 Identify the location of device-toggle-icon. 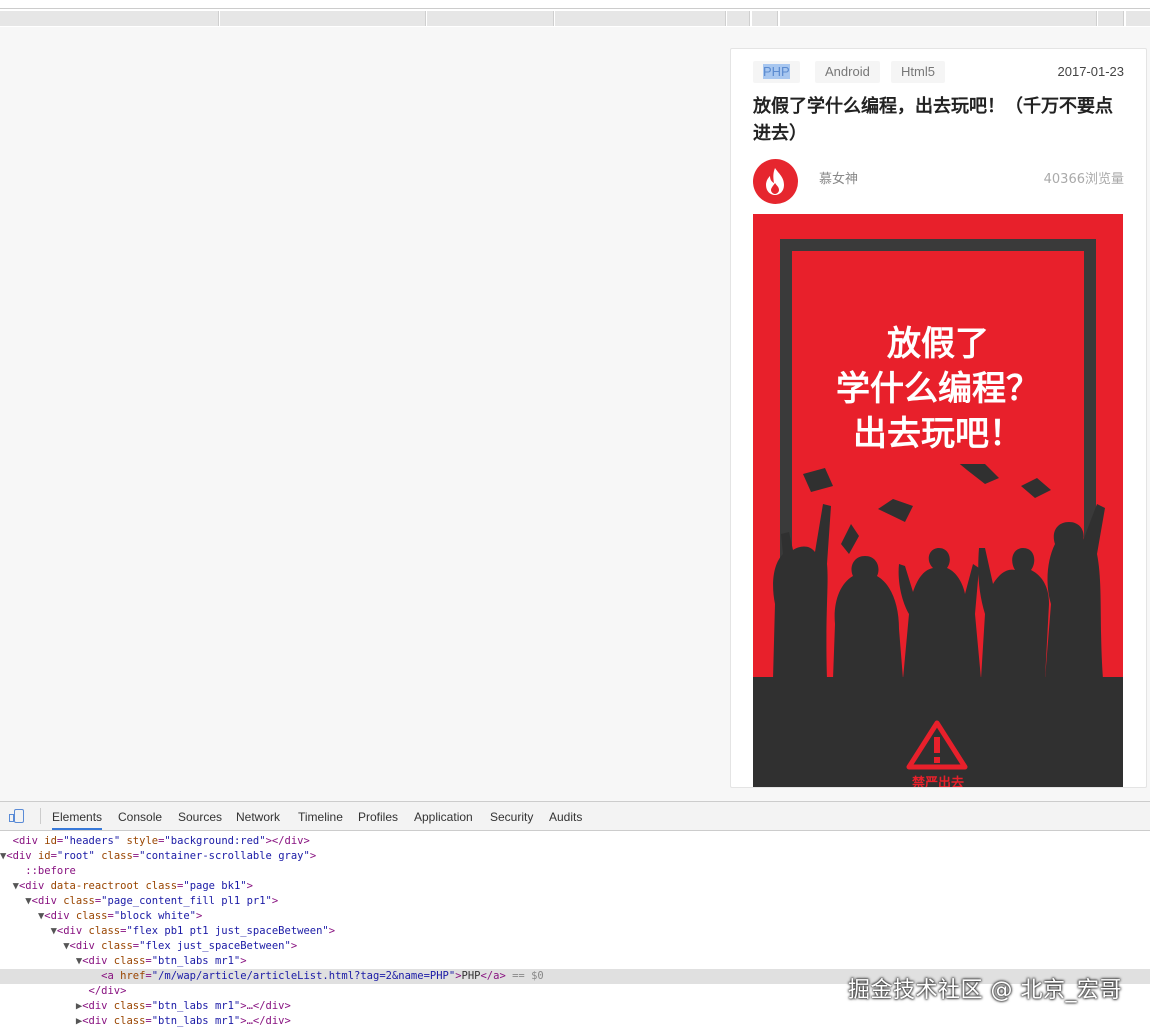
(16, 816).